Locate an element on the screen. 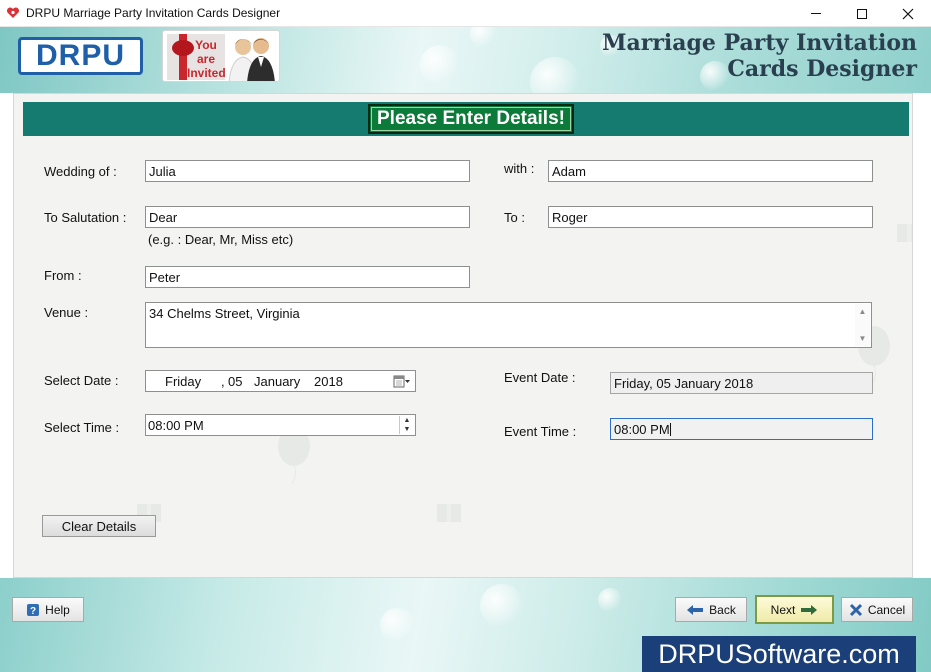  footer-bar: ? Help Back Next Cancel DRPUSoftware.com is located at coordinates (465, 625).